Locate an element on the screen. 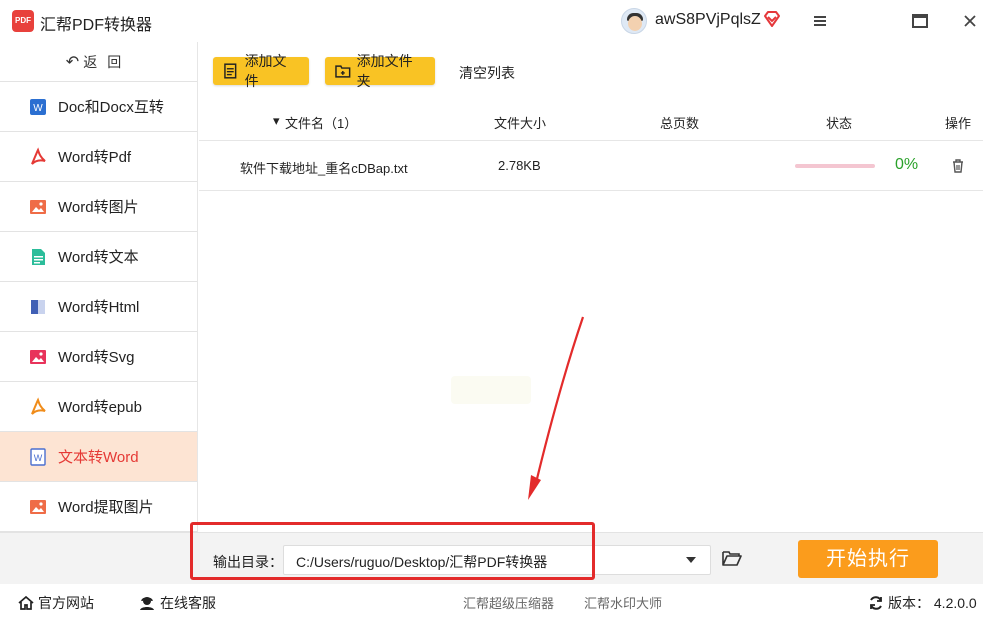  maximize-icon is located at coordinates (920, 21).